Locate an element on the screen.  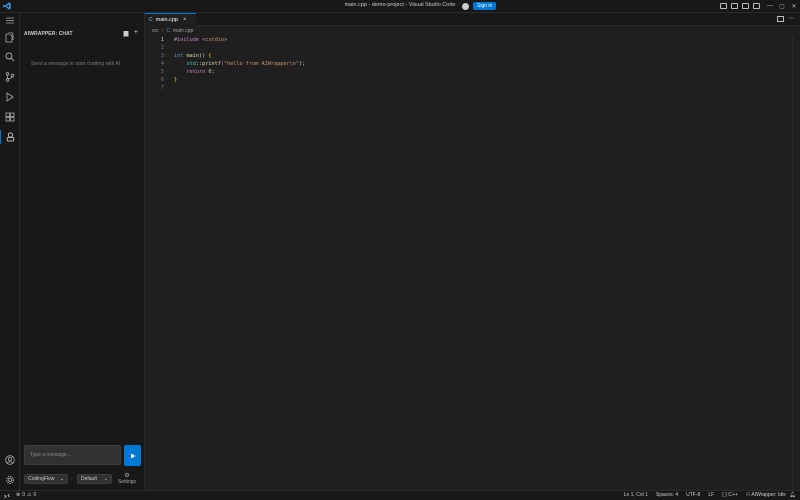
editor-scrollbar is located at coordinates (796, 263).